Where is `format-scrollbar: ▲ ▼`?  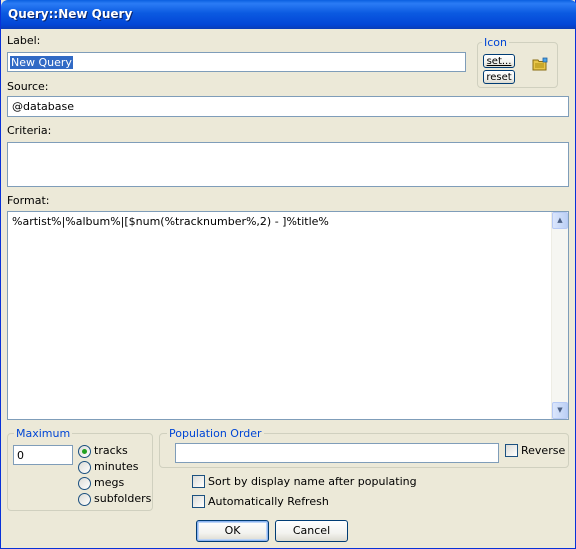 format-scrollbar: ▲ ▼ is located at coordinates (559, 315).